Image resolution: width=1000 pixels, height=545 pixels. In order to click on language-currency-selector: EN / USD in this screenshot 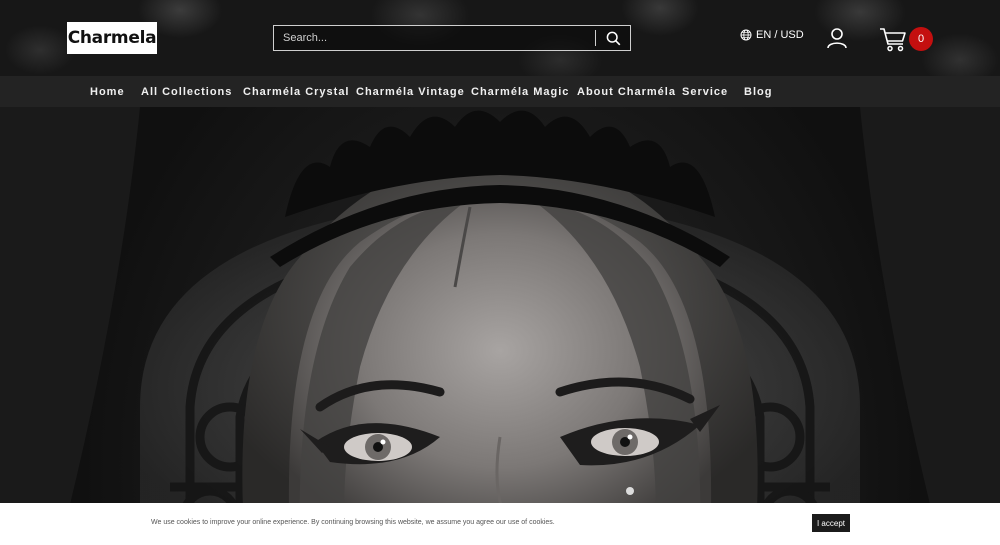, I will do `click(772, 35)`.